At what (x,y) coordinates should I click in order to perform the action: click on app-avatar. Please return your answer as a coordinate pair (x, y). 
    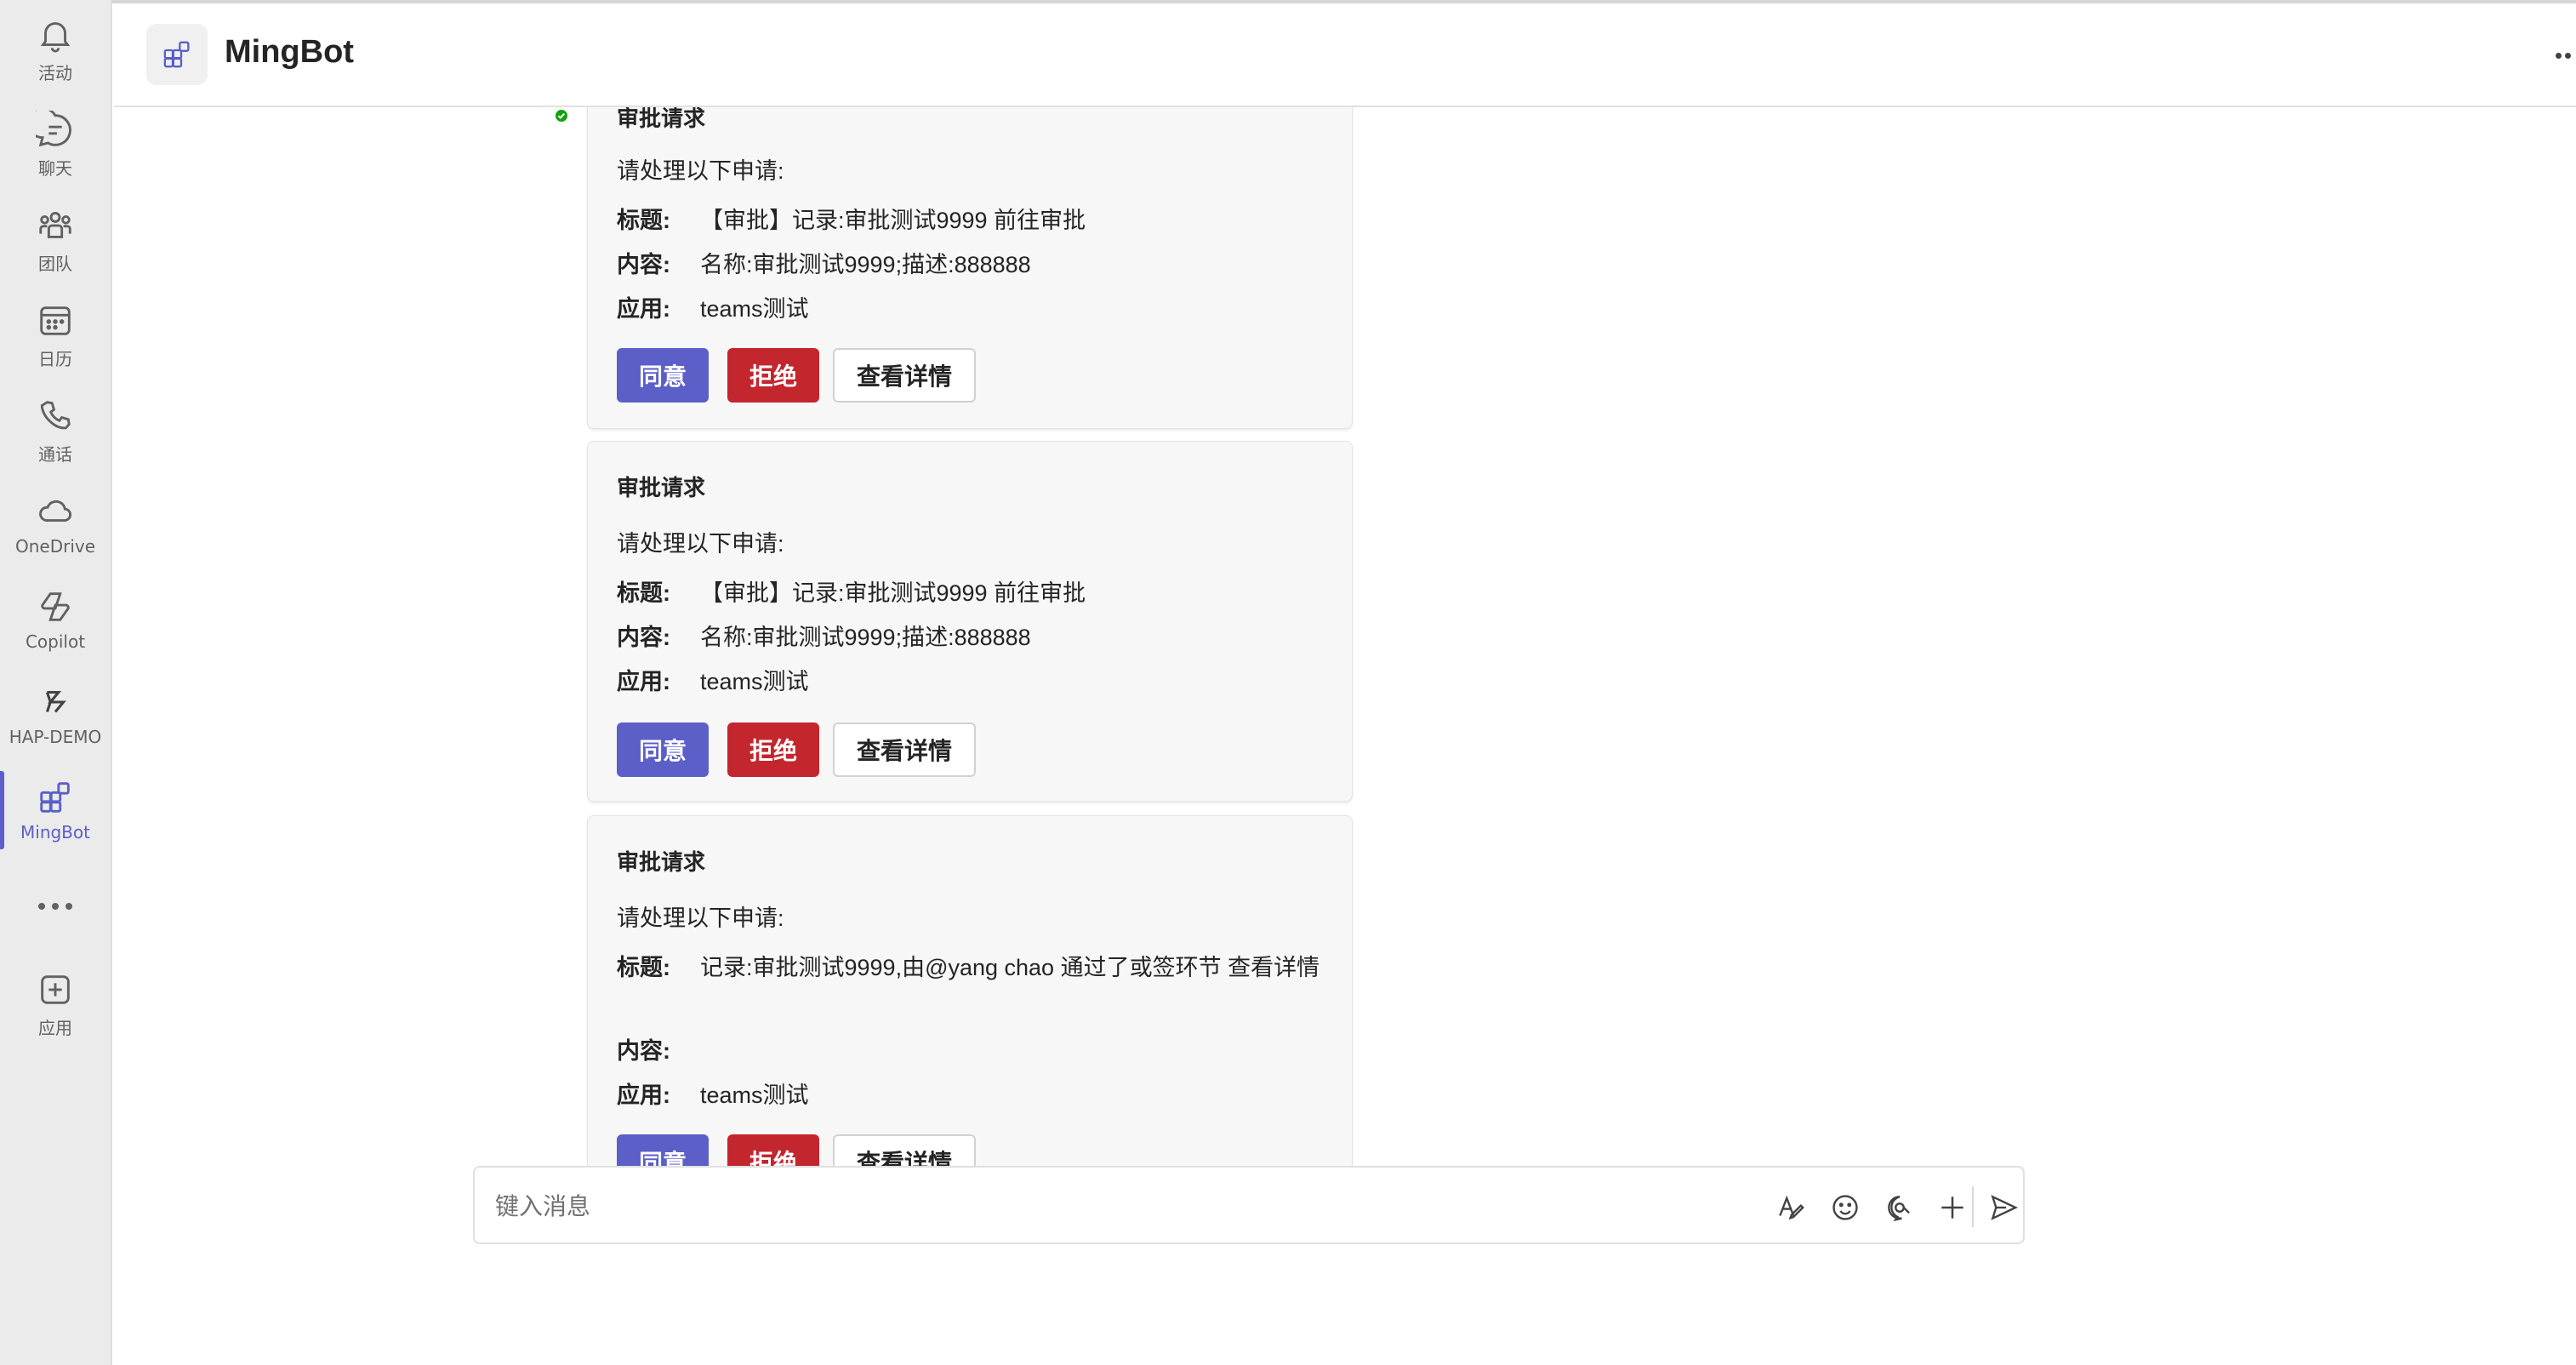
    Looking at the image, I should click on (177, 55).